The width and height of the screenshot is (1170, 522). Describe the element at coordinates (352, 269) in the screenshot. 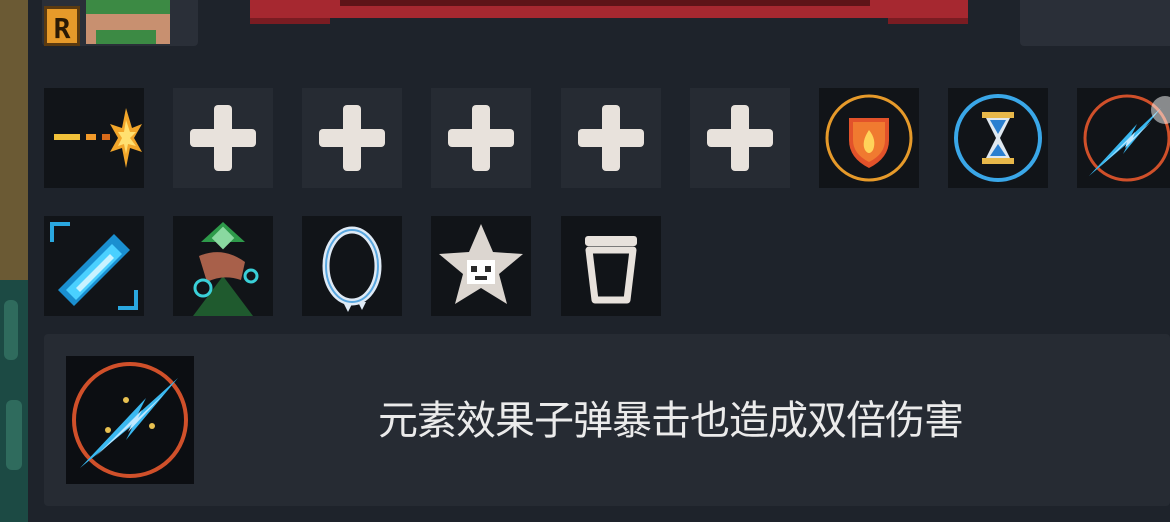

I see `ice-ring-icon` at that location.